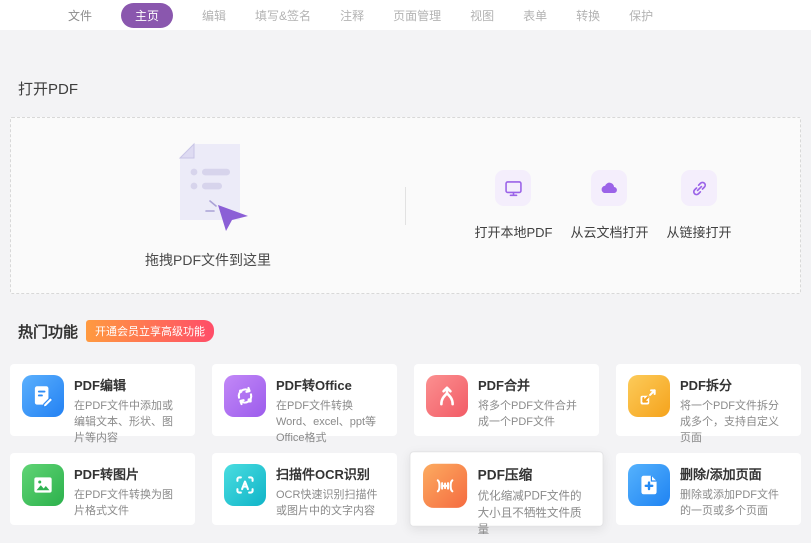 The image size is (811, 543). I want to click on top-menu-bar: 文件 主页 编辑 填写&签名 注释 页面管理 视图 表单 转换 保护, so click(405, 15).